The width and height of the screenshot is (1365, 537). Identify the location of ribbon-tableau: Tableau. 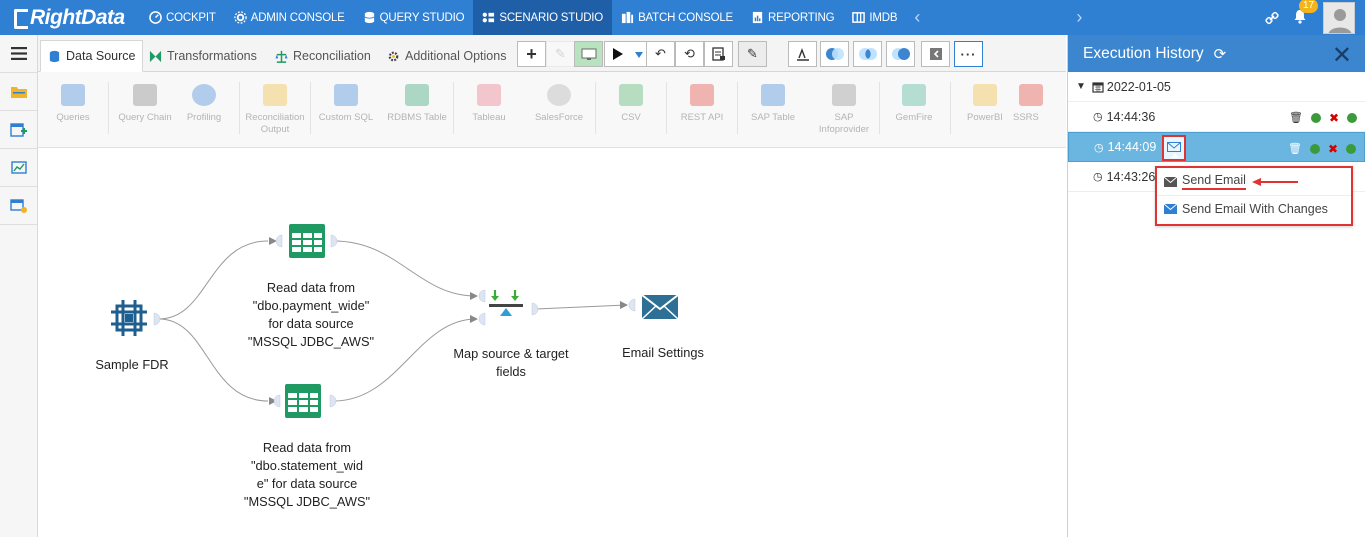
(489, 104).